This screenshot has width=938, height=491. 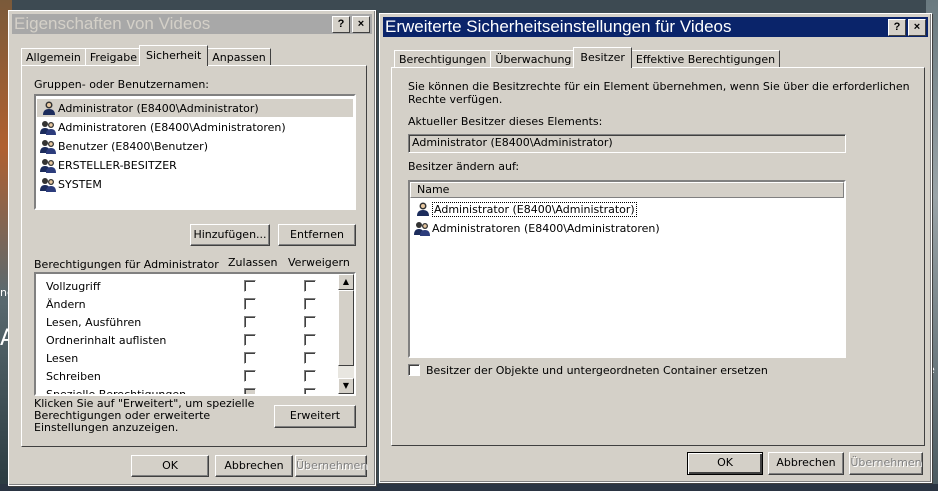 I want to click on list-item: ERSTELLER-BESITZER, so click(x=108, y=165).